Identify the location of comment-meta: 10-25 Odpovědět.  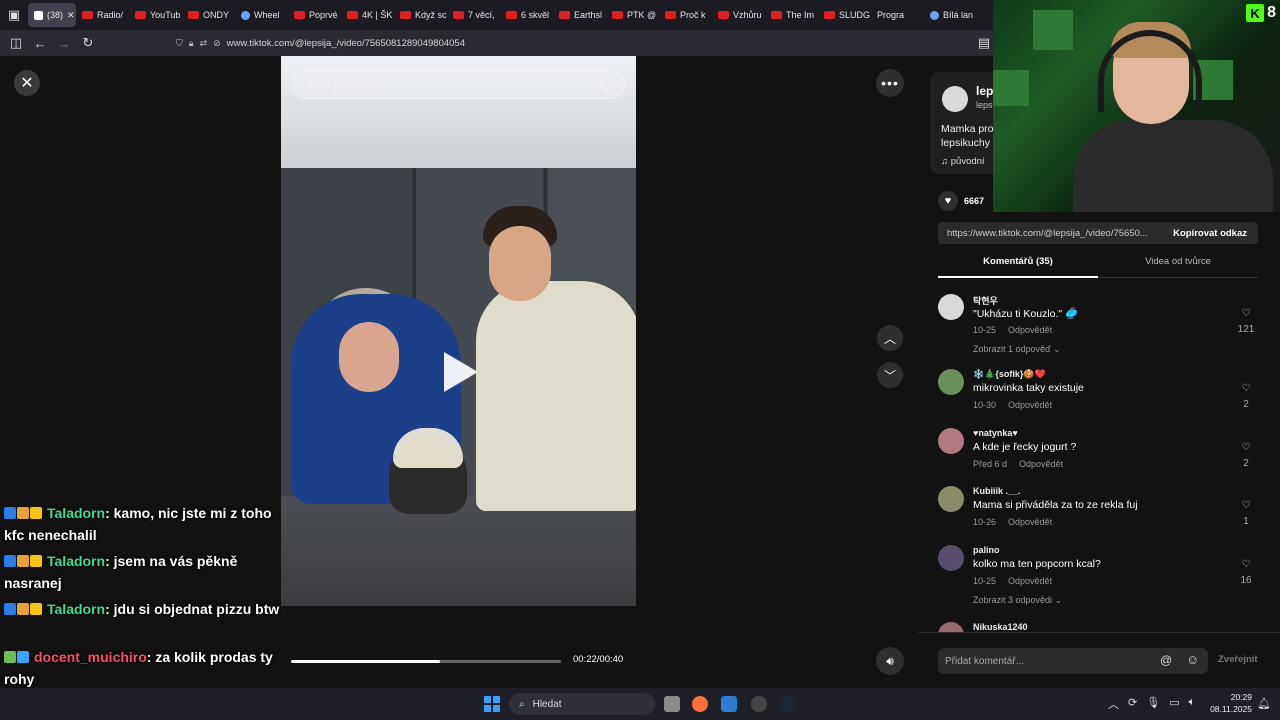
(1012, 581).